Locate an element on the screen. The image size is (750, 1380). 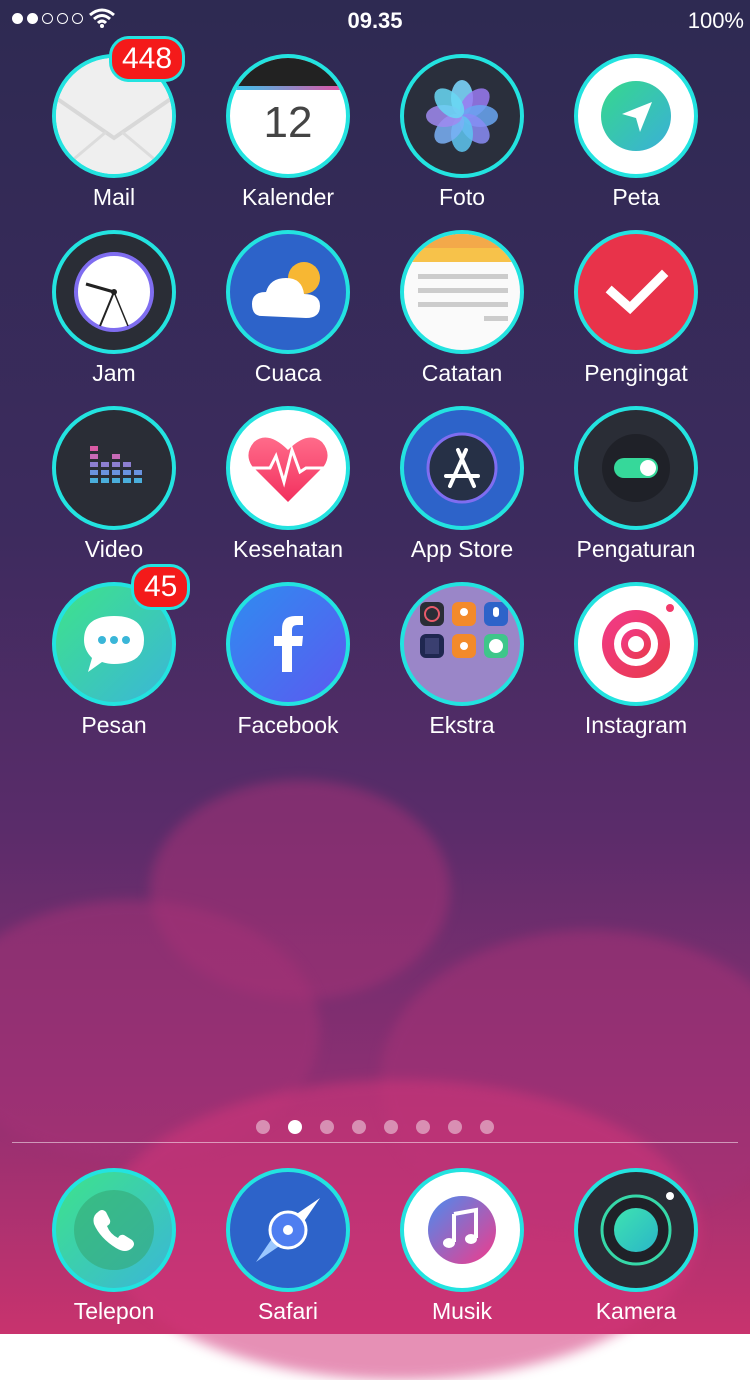
app-mail: 448 Mail is located at coordinates (114, 130).